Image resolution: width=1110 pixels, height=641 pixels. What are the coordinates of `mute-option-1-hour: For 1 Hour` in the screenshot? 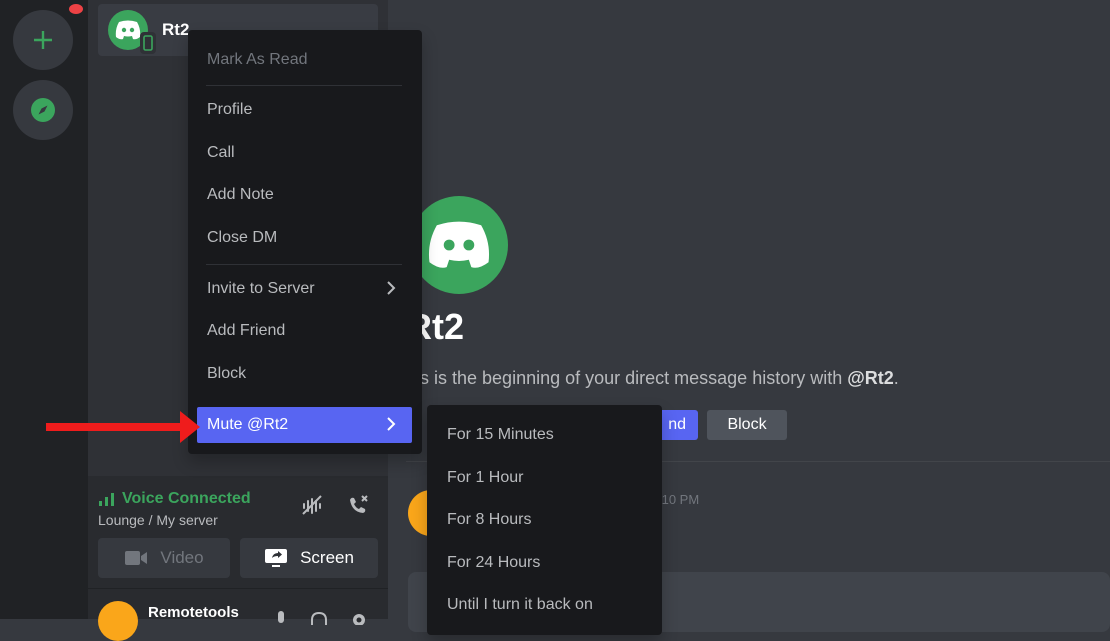 It's located at (485, 478).